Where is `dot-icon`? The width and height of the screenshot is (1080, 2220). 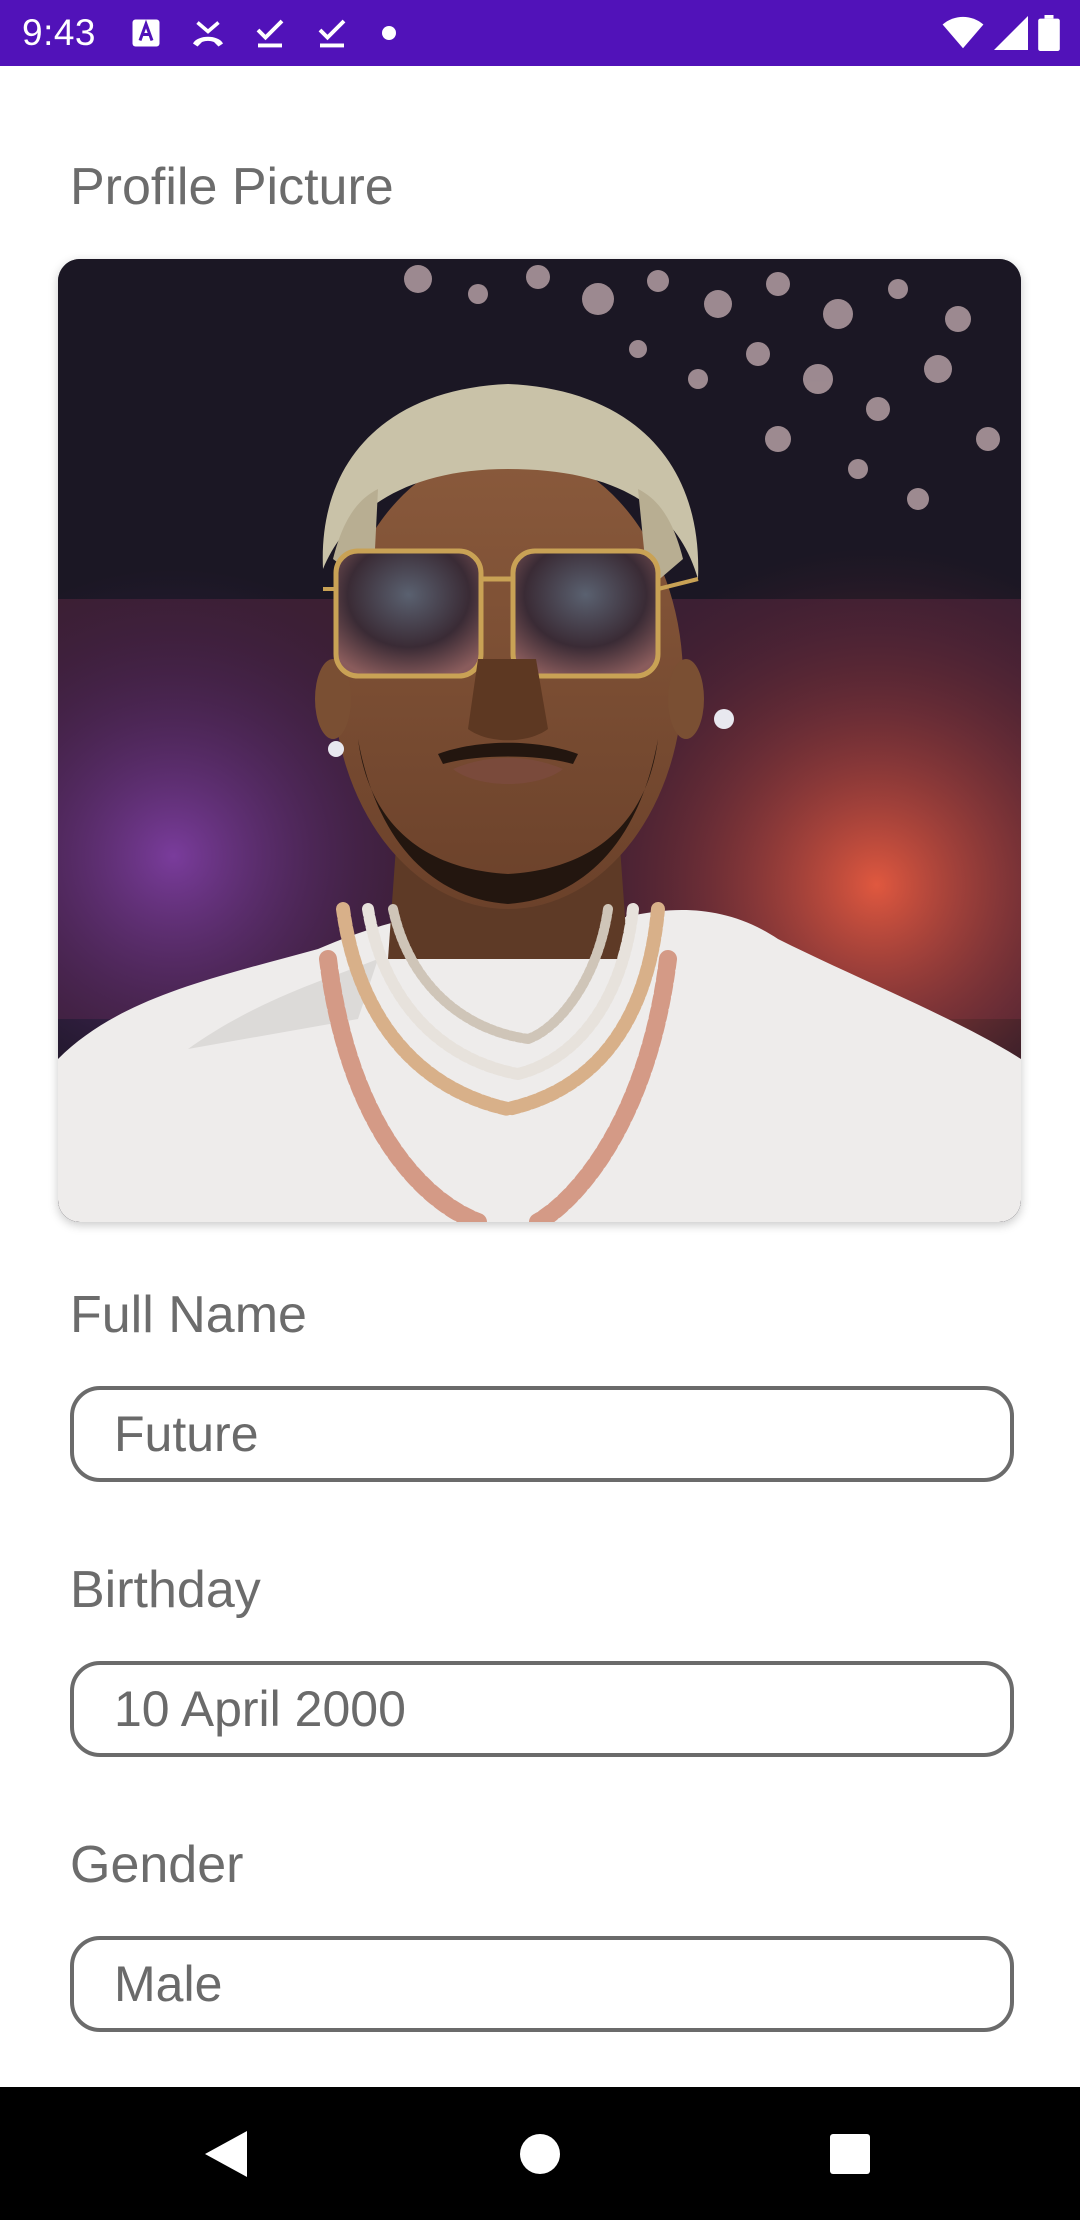
dot-icon is located at coordinates (389, 33).